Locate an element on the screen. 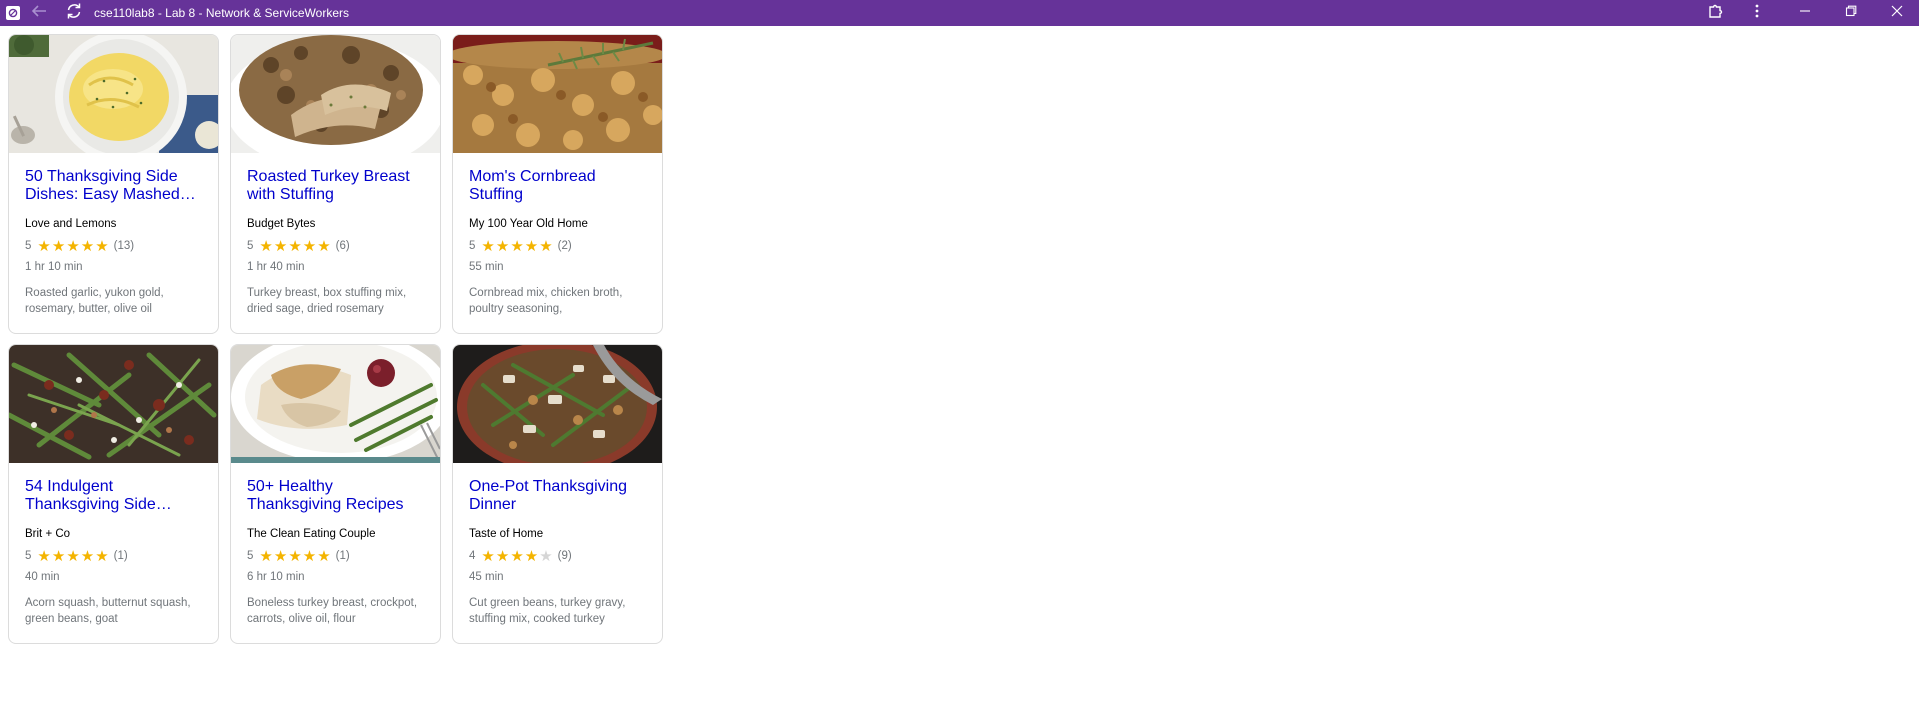 The height and width of the screenshot is (717, 1919). minimize-icon is located at coordinates (1805, 13).